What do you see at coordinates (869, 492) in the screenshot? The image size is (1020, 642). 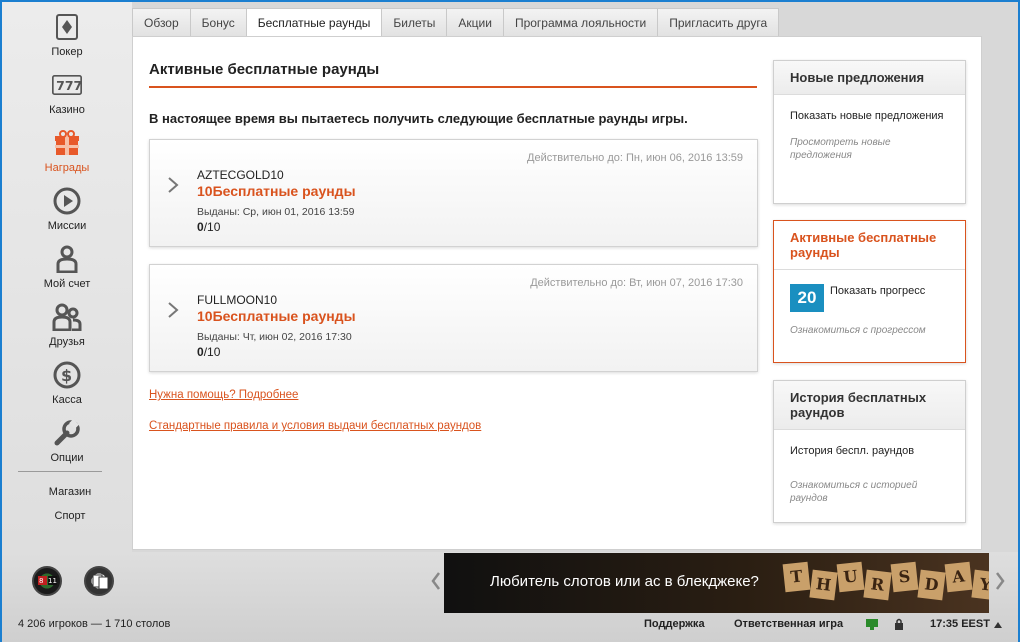 I see `history-link: Ознакомиться с историей раундов` at bounding box center [869, 492].